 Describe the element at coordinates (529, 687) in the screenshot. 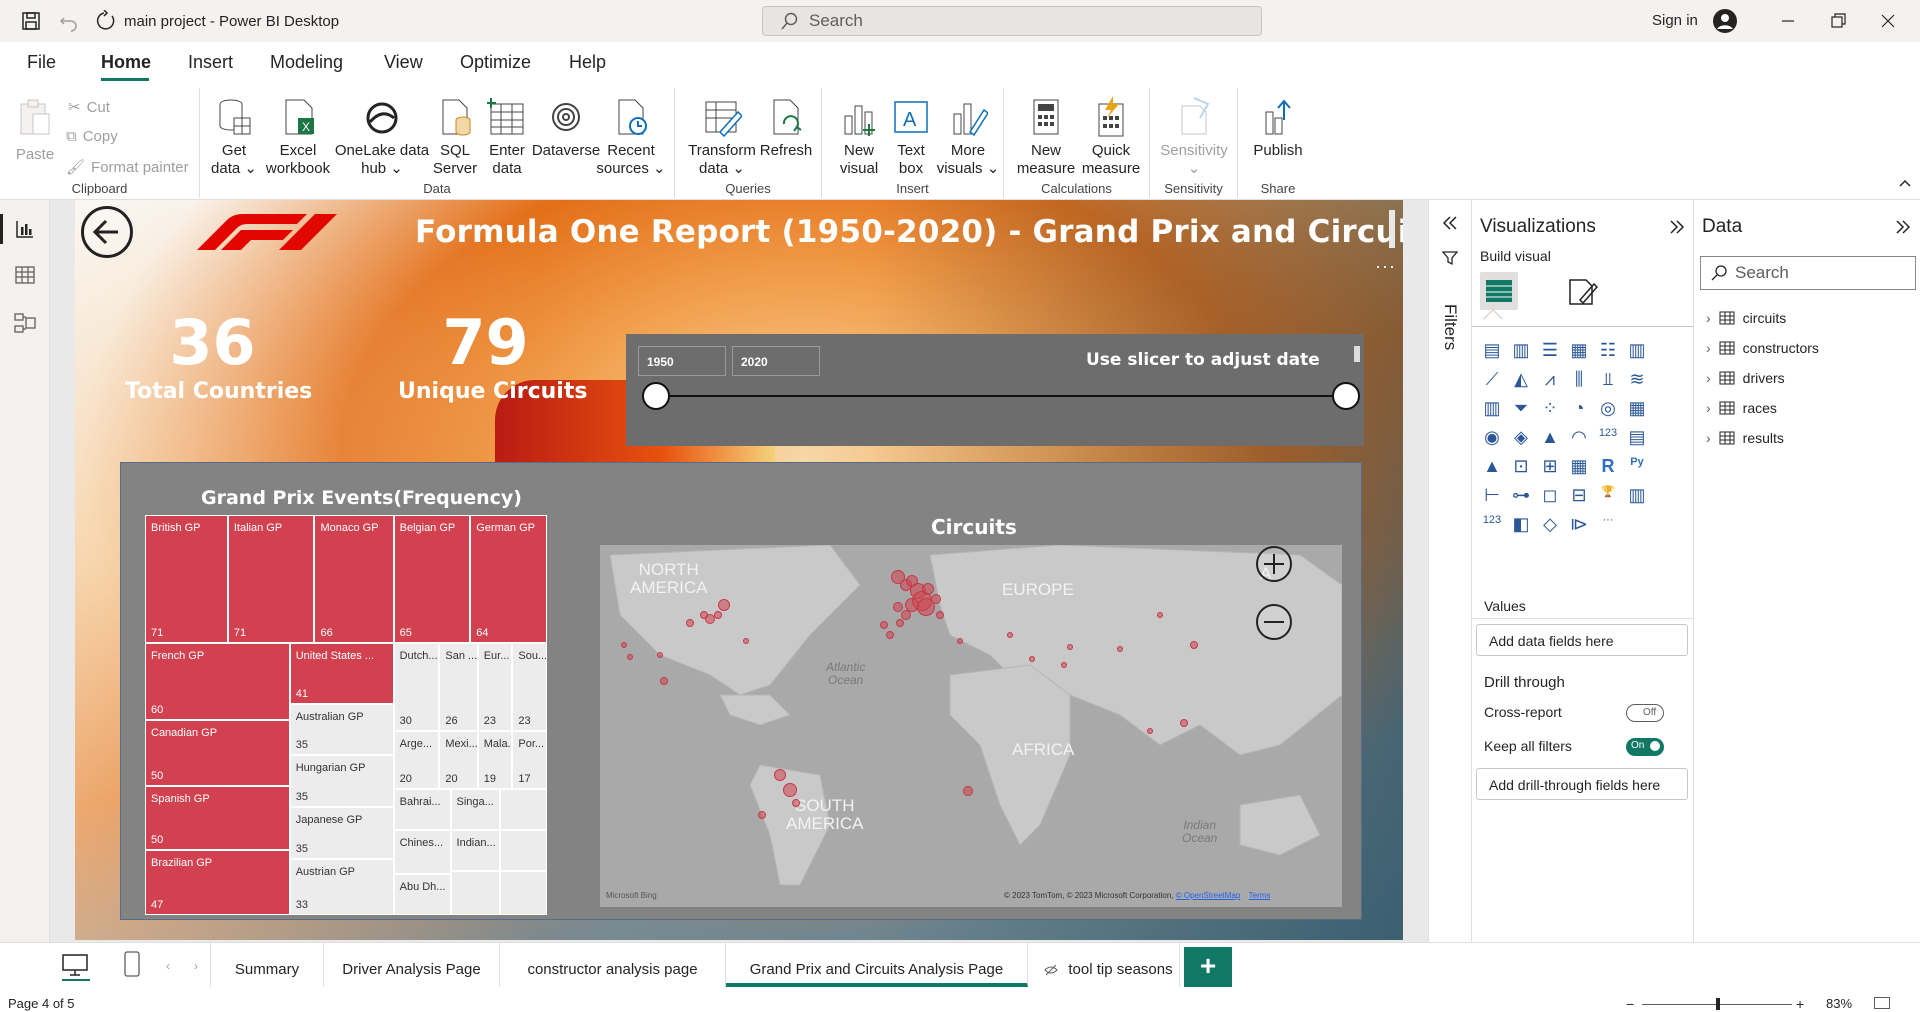

I see `treemap-cell: Sou... 23` at that location.